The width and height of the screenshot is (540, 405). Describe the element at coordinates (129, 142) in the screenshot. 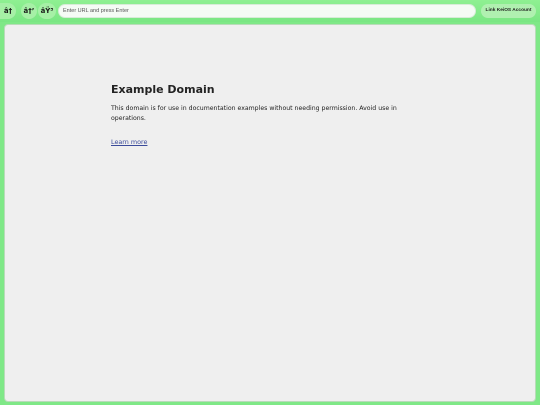

I see `learn-more-link: Learn more` at that location.